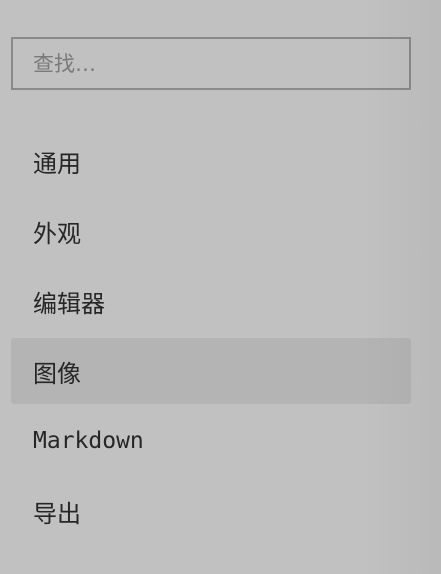  Describe the element at coordinates (211, 511) in the screenshot. I see `sidebar-item-export: 导出` at that location.